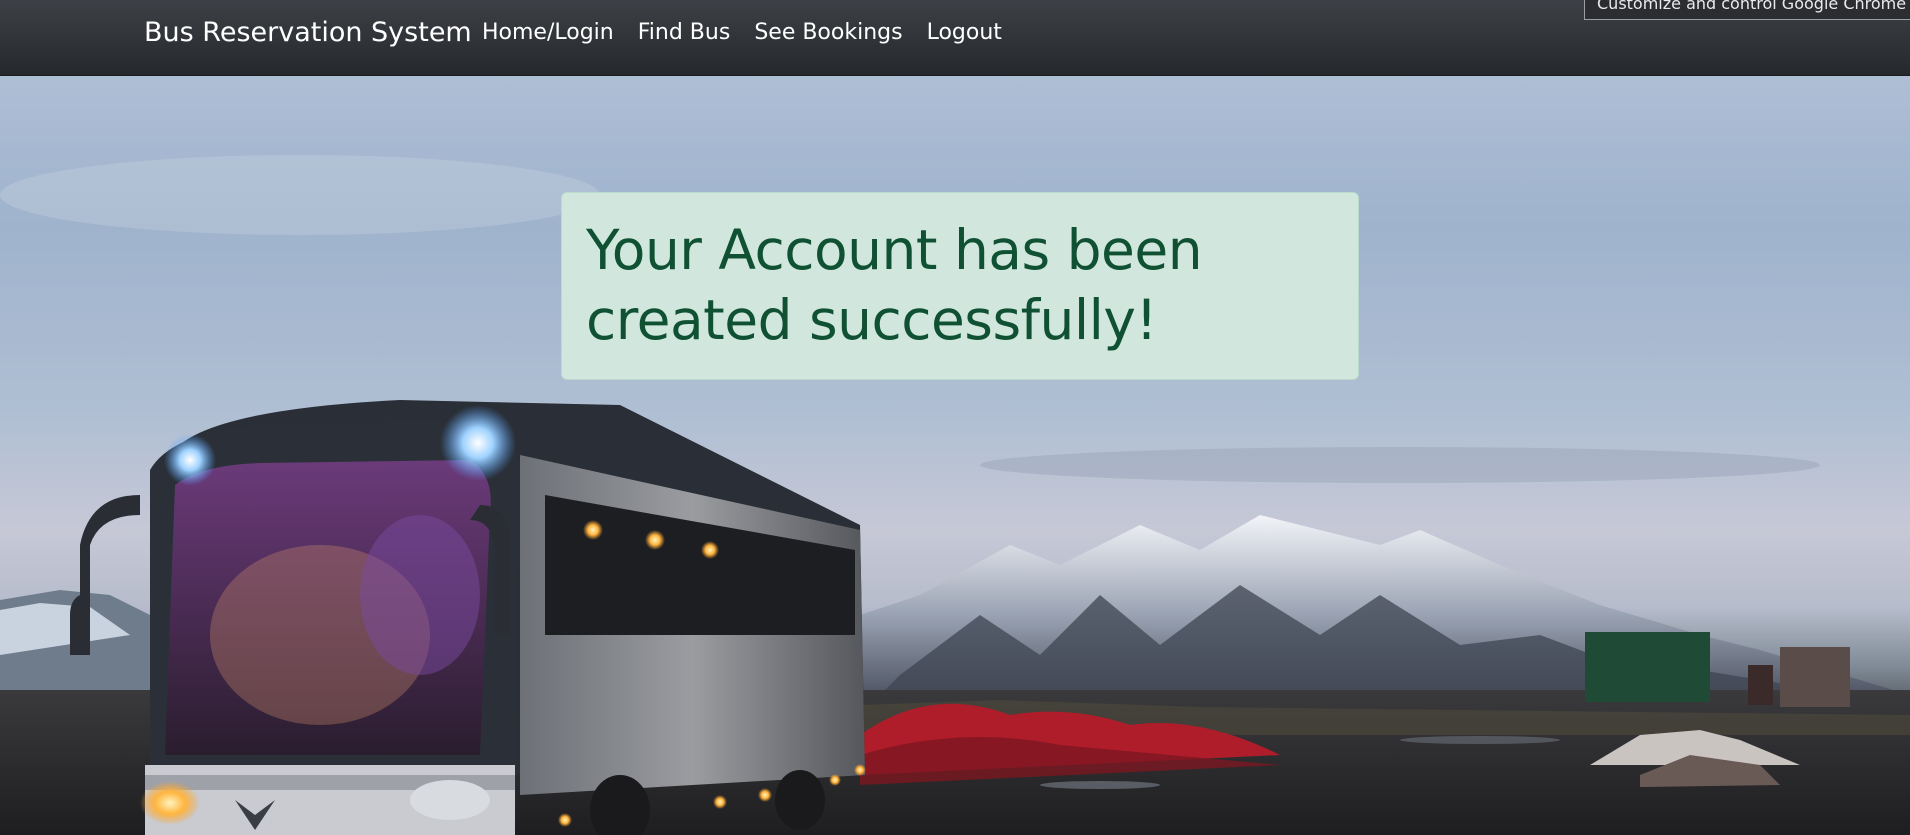 The width and height of the screenshot is (1910, 835). Describe the element at coordinates (964, 32) in the screenshot. I see `nav-link-logout: Logout` at that location.